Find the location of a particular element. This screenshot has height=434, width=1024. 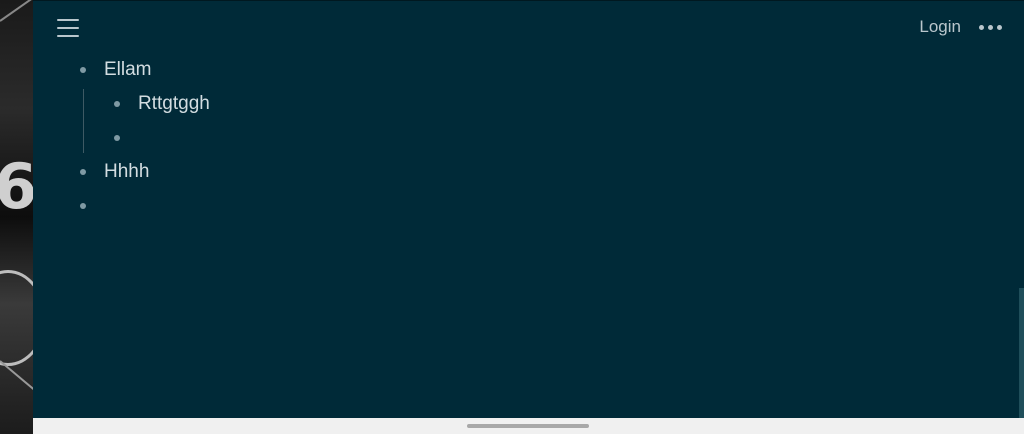

system-navigation-bar is located at coordinates (528, 426).